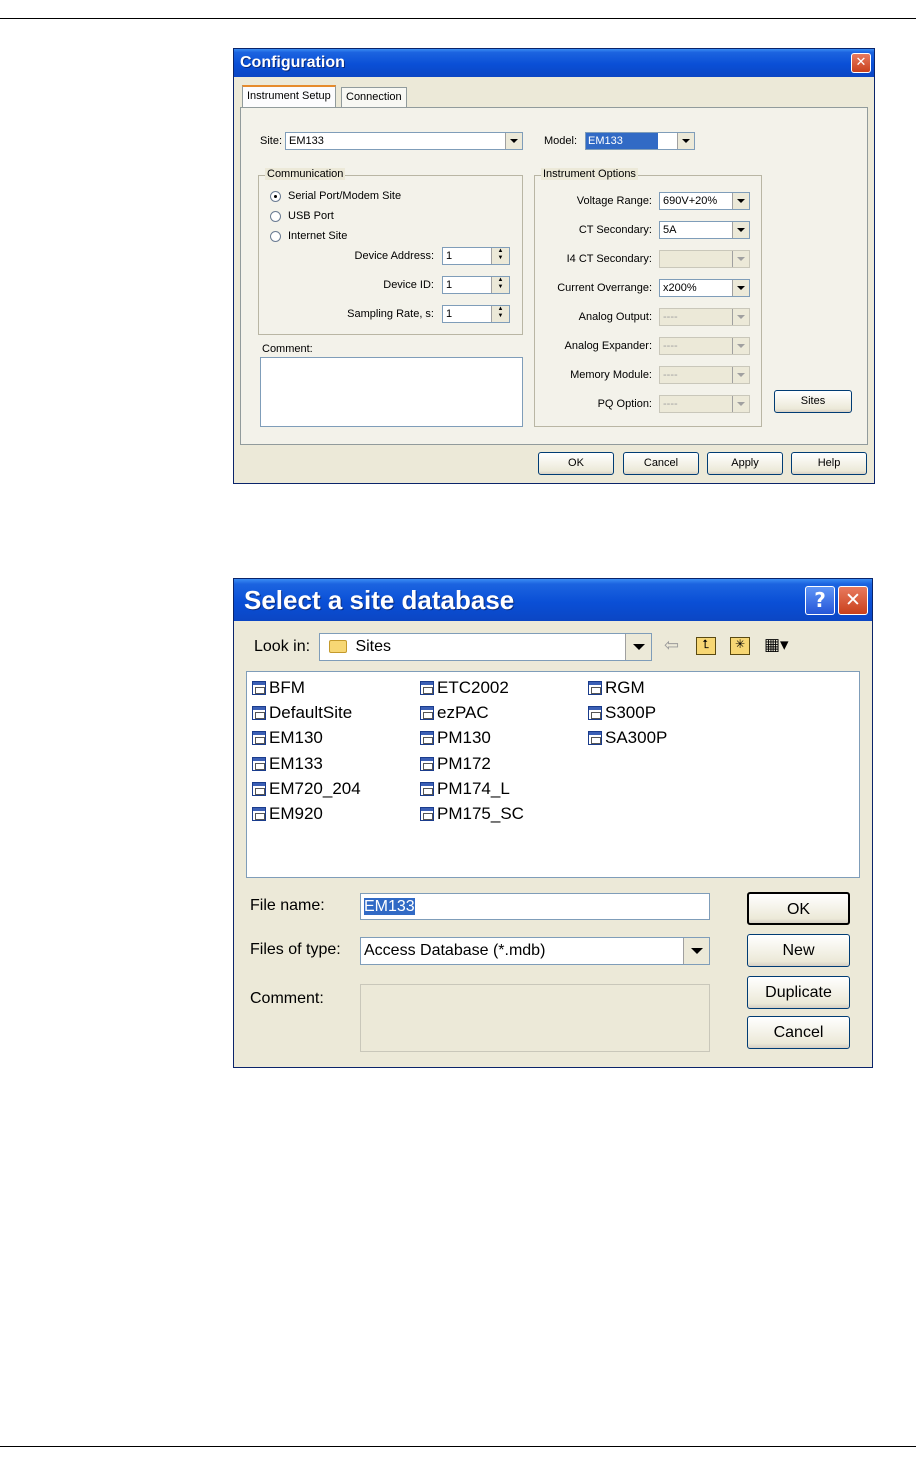 Image resolution: width=916 pixels, height=1471 pixels. What do you see at coordinates (455, 950) in the screenshot?
I see `files-of-type-value: Access Database (*.mdb)` at bounding box center [455, 950].